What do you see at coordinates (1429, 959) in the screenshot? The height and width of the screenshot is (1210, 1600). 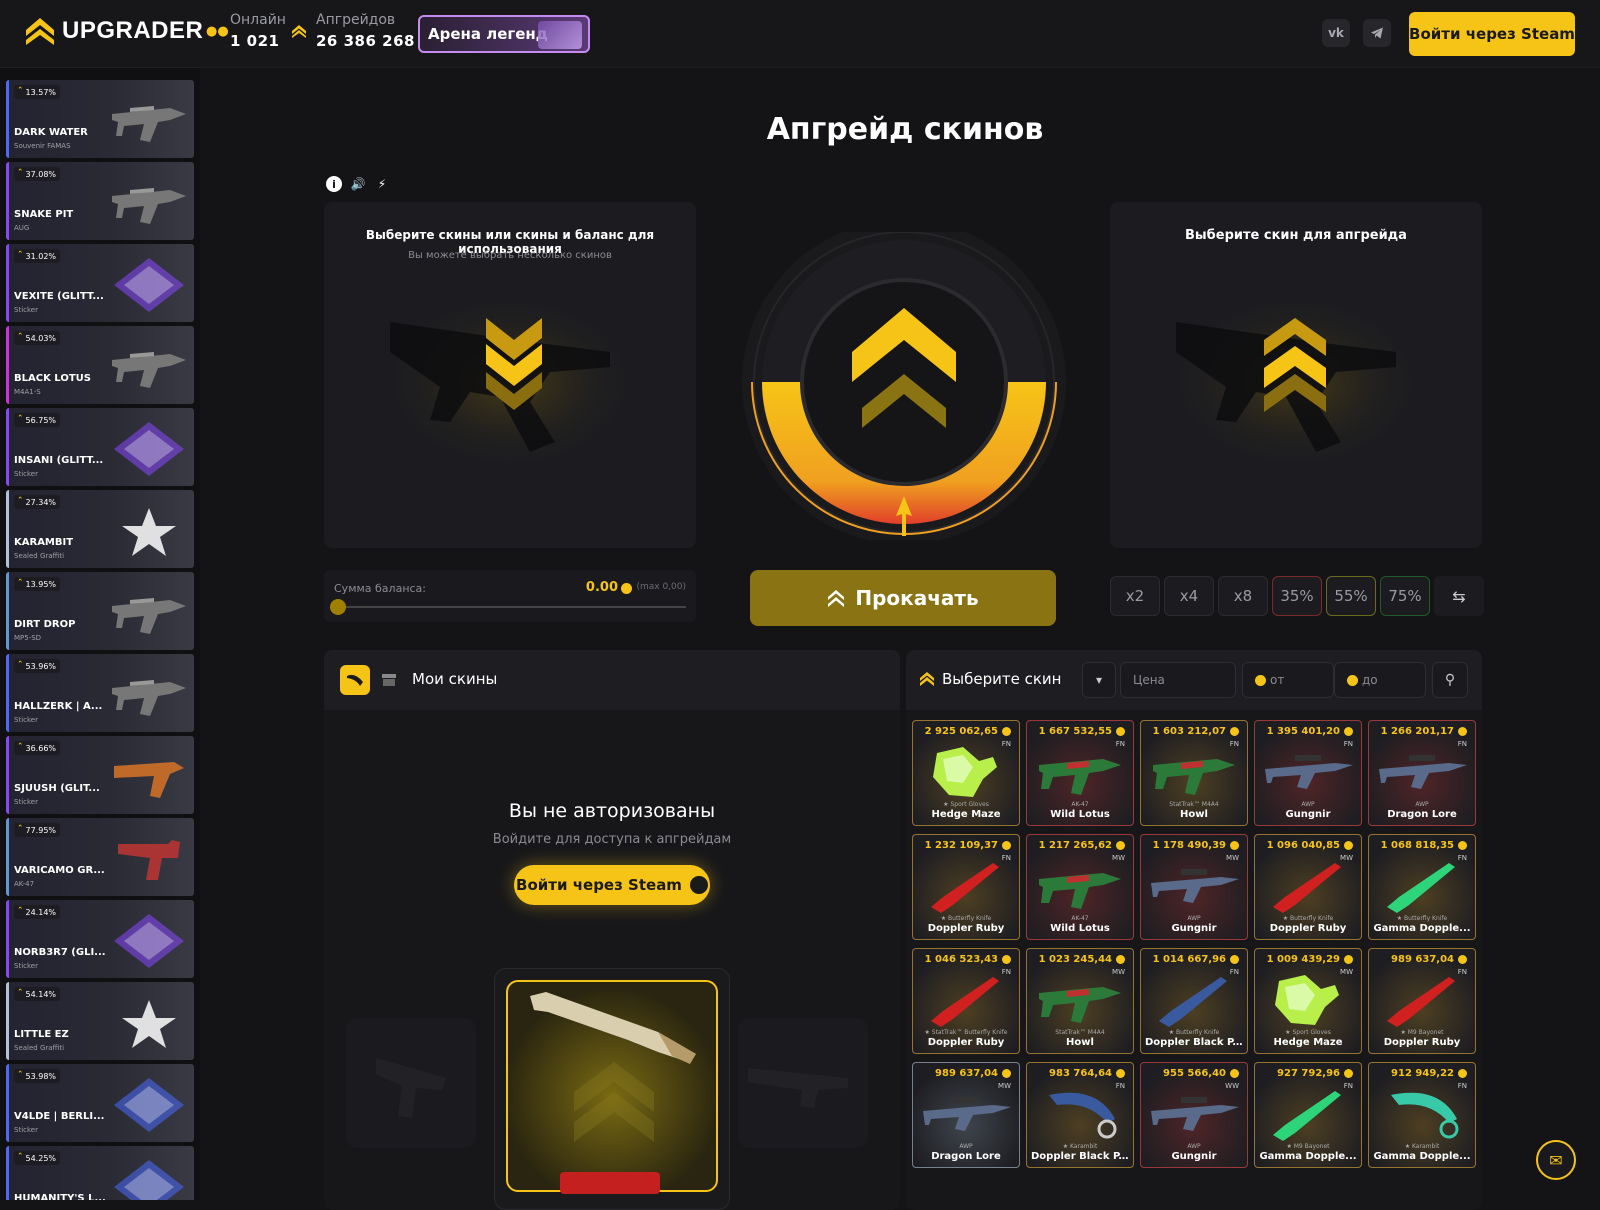 I see `skin-price: 989 637,04` at bounding box center [1429, 959].